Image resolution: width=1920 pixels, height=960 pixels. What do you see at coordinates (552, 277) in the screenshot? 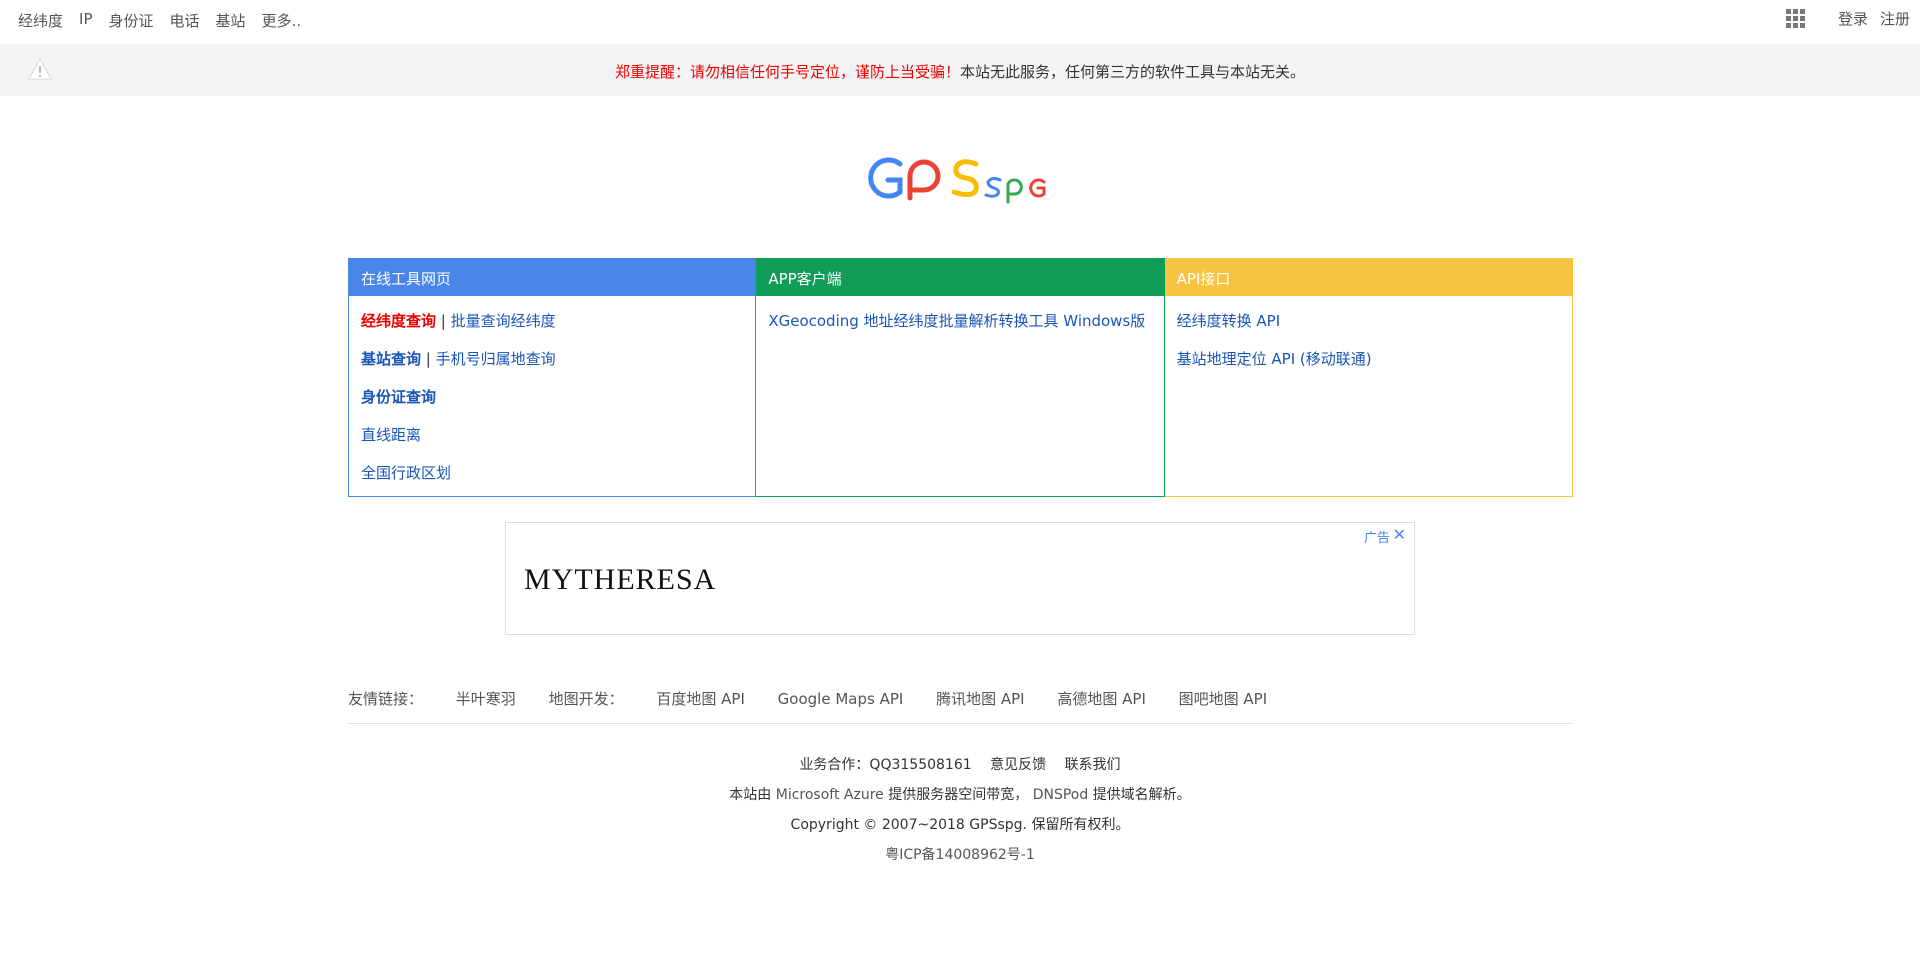
I see `online-tools-header: 在线工具网页` at bounding box center [552, 277].